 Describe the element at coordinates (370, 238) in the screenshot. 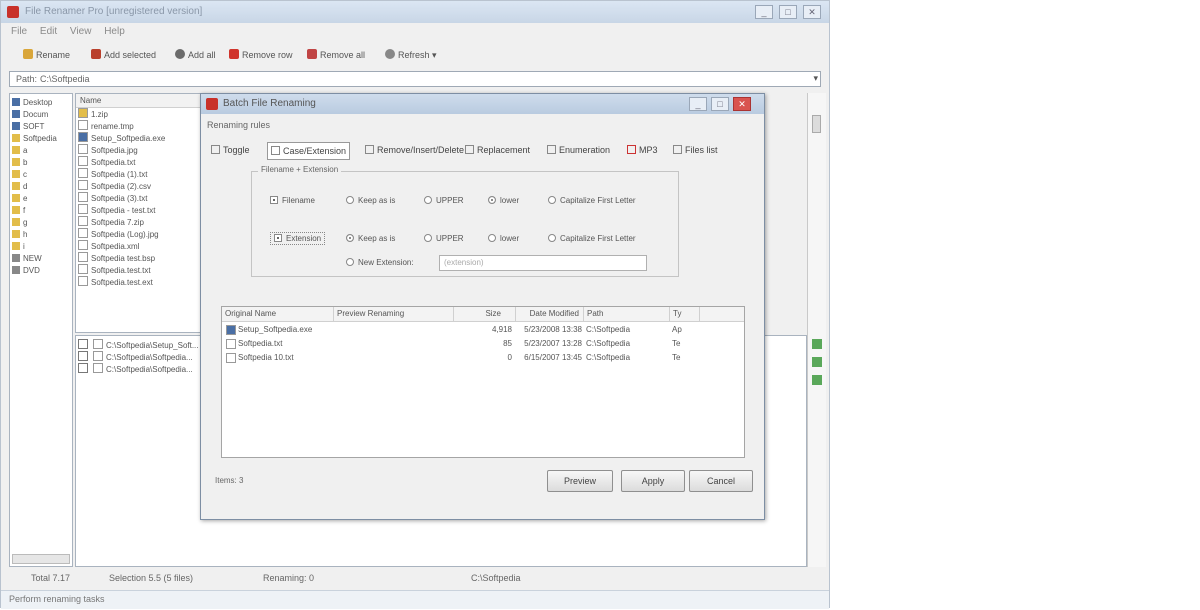

I see `extension-keep-radio: Keep as is` at that location.